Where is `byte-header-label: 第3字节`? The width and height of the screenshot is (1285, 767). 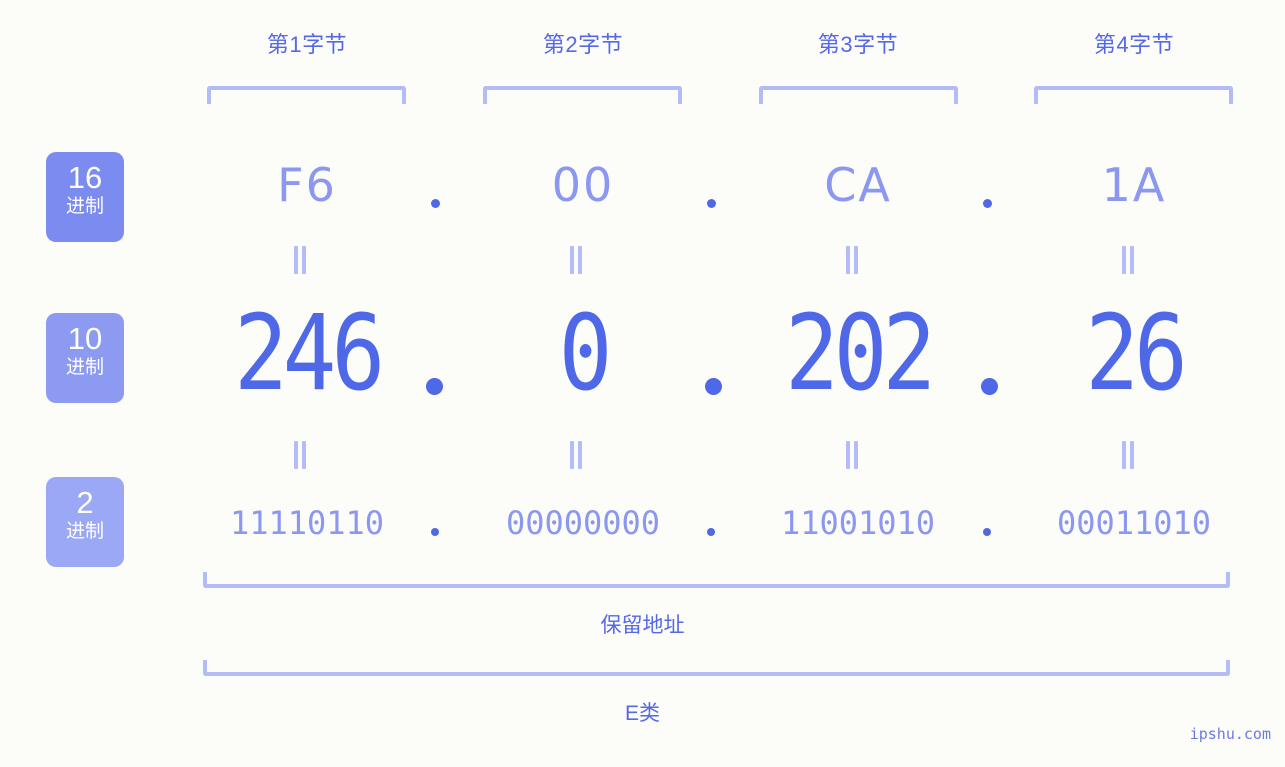
byte-header-label: 第3字节 is located at coordinates (858, 44).